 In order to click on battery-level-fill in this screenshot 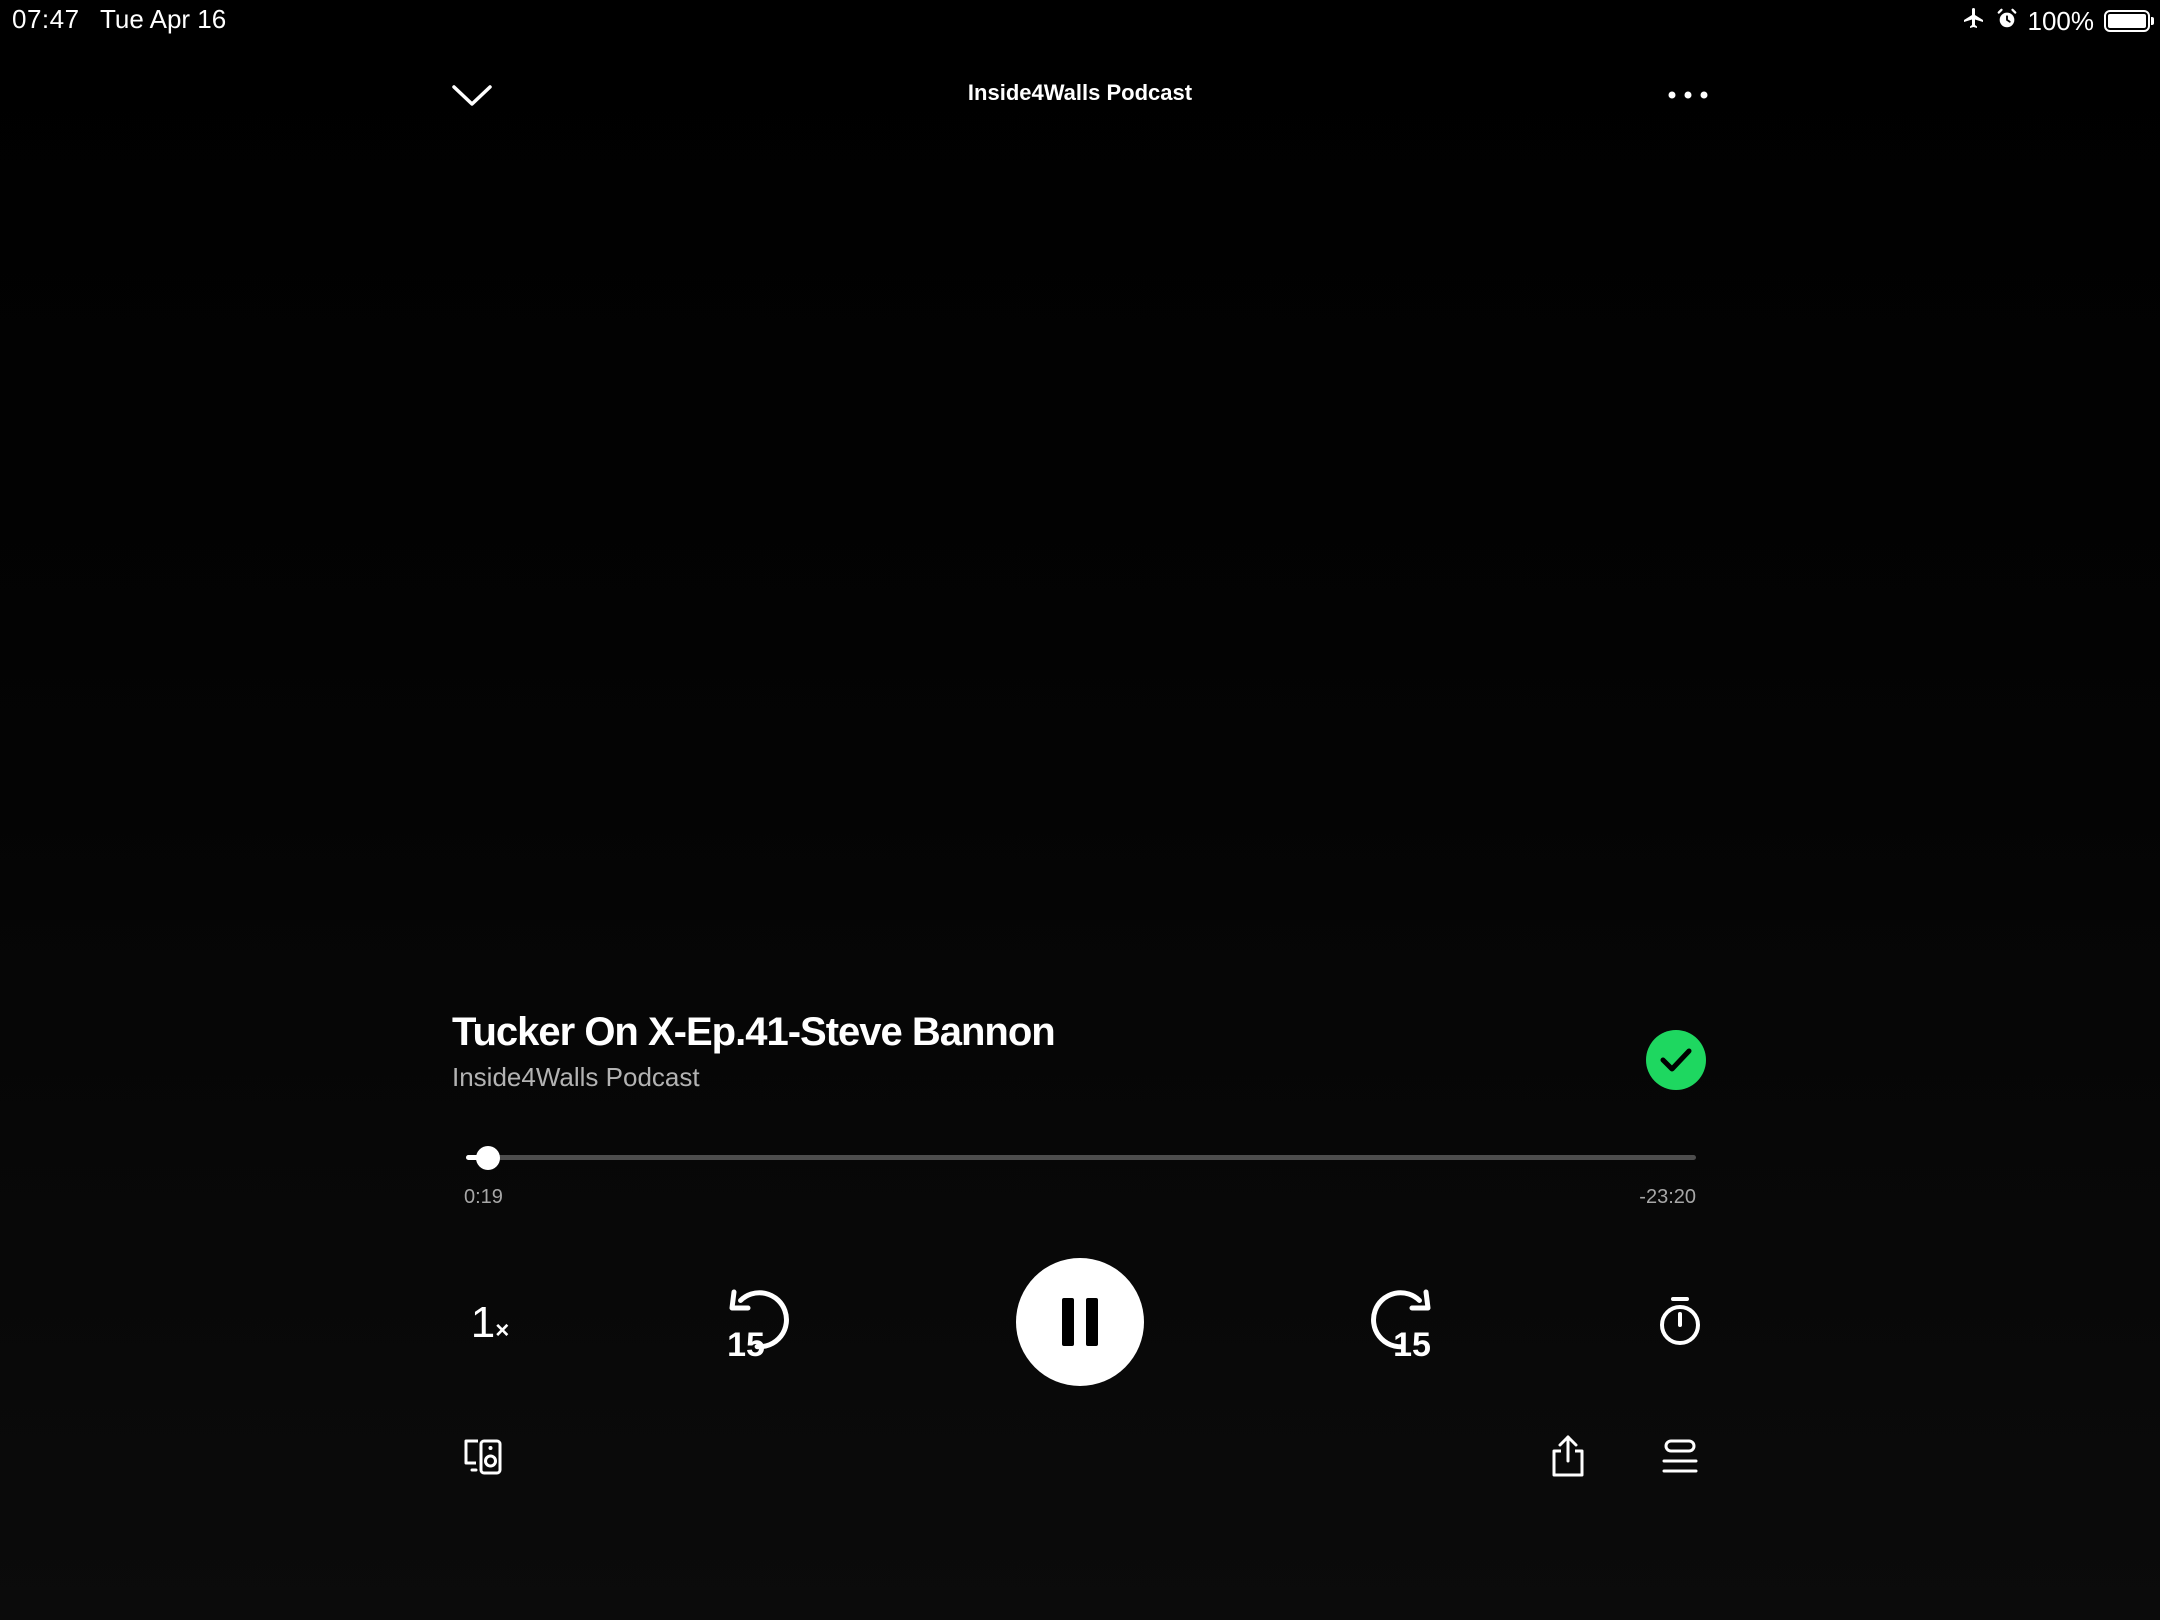, I will do `click(2127, 21)`.